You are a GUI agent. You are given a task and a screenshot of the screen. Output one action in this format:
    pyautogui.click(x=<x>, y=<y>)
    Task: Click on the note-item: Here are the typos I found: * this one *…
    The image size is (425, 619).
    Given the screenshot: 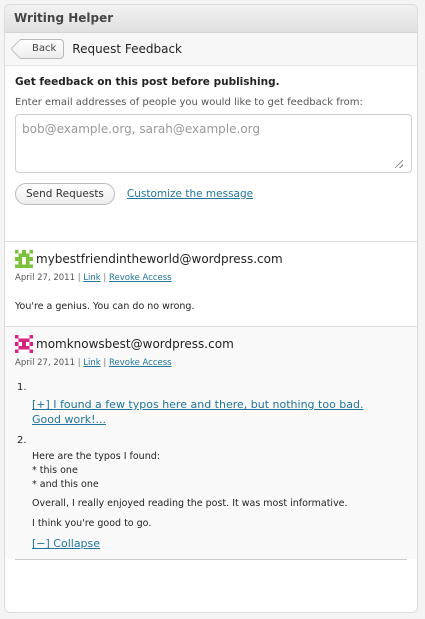 What is the action you would take?
    pyautogui.click(x=219, y=500)
    